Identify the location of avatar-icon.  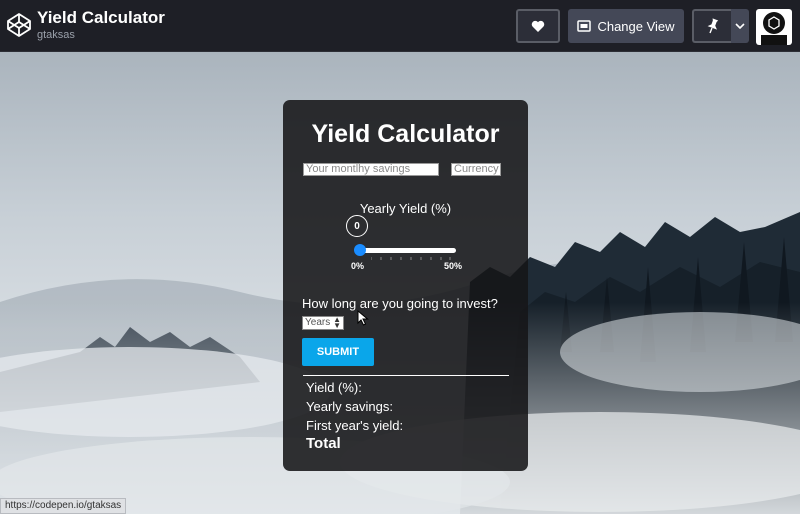
(774, 28).